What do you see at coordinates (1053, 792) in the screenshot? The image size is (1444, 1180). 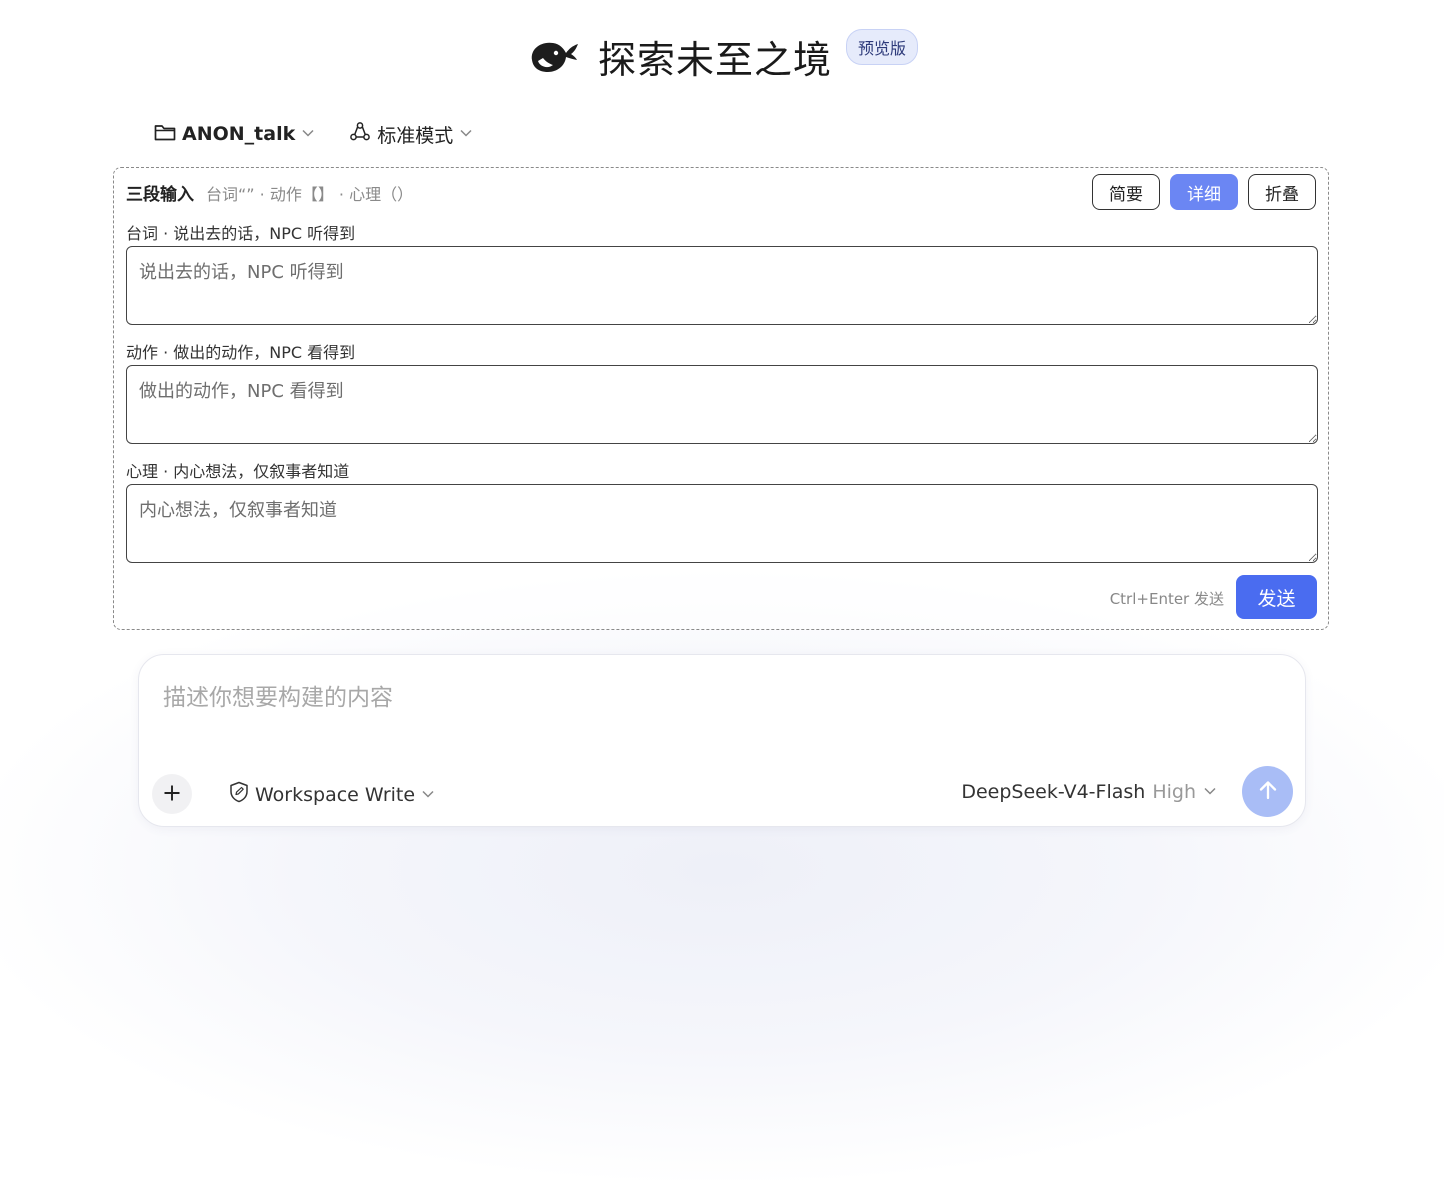 I see `model-name: DeepSeek-V4-Flash` at bounding box center [1053, 792].